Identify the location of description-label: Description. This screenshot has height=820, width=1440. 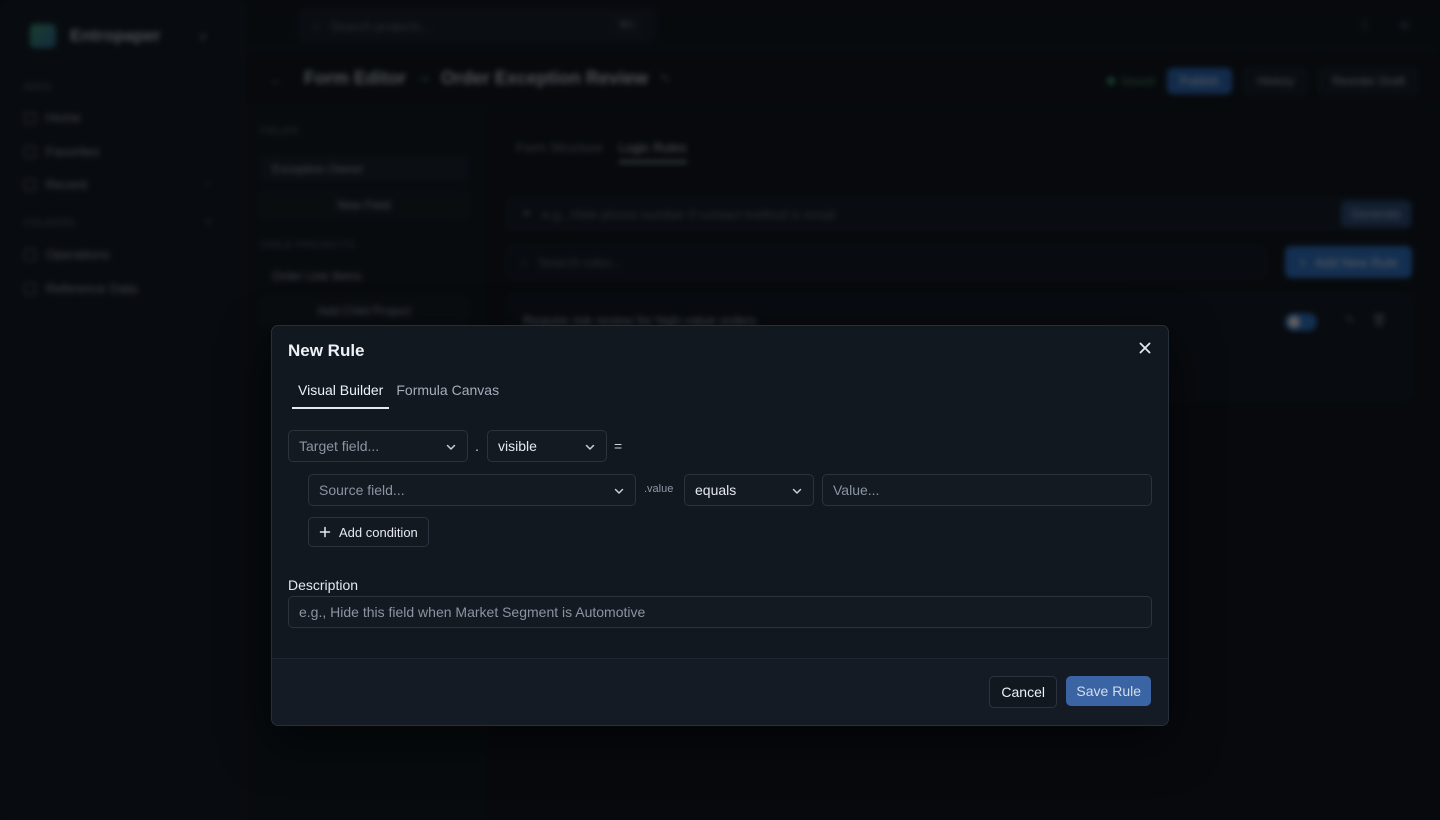
(323, 585).